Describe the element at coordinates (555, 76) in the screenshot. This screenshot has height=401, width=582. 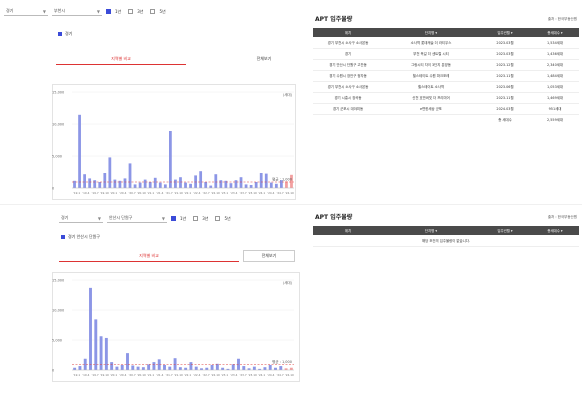
I see `table-cell: 1,484세대` at that location.